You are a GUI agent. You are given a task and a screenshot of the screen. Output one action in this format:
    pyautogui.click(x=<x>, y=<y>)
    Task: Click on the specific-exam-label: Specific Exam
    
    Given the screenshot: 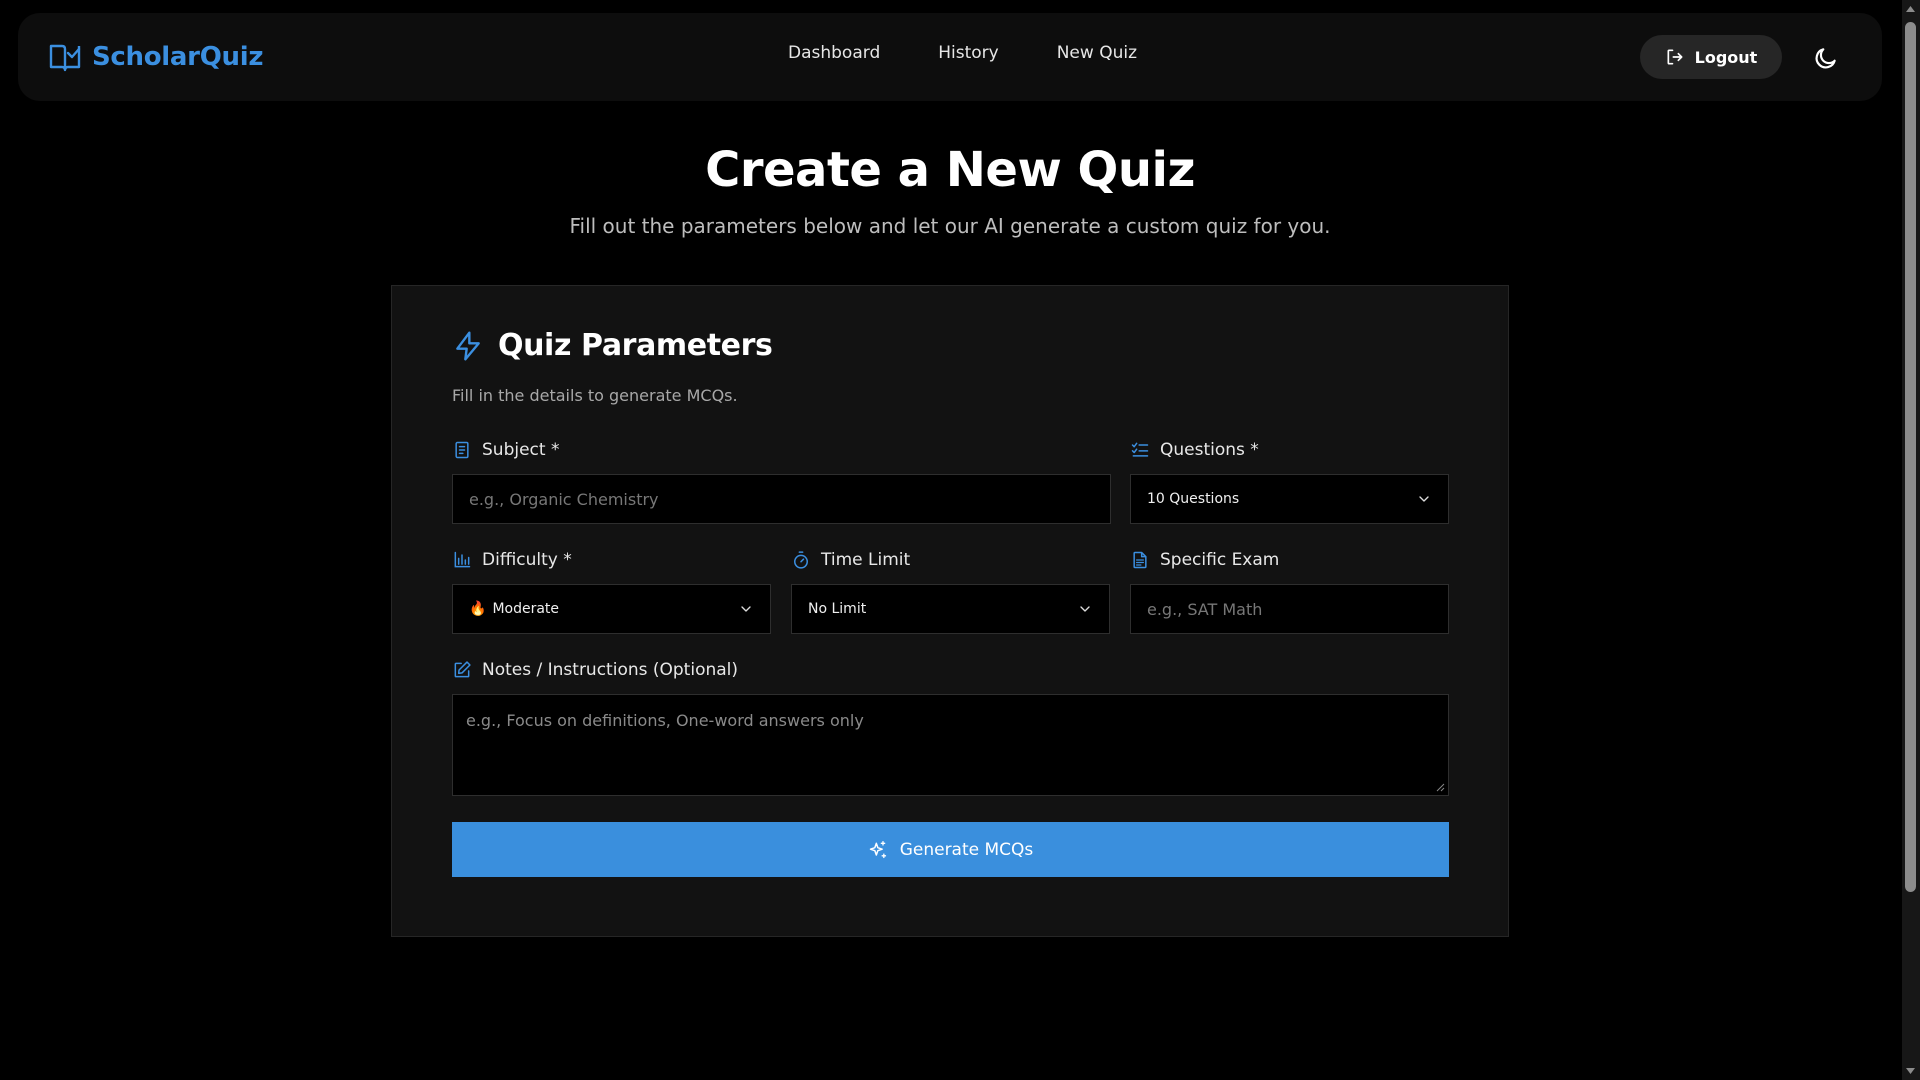 What is the action you would take?
    pyautogui.click(x=1204, y=560)
    